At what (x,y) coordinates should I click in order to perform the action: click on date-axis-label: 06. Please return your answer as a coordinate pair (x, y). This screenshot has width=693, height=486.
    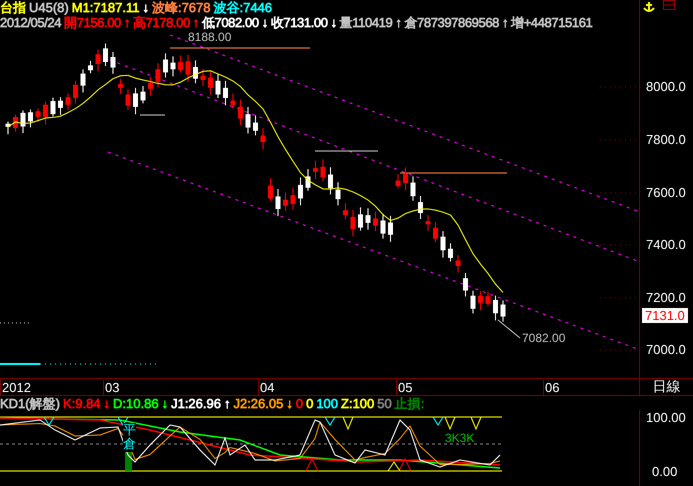
    Looking at the image, I should click on (551, 387).